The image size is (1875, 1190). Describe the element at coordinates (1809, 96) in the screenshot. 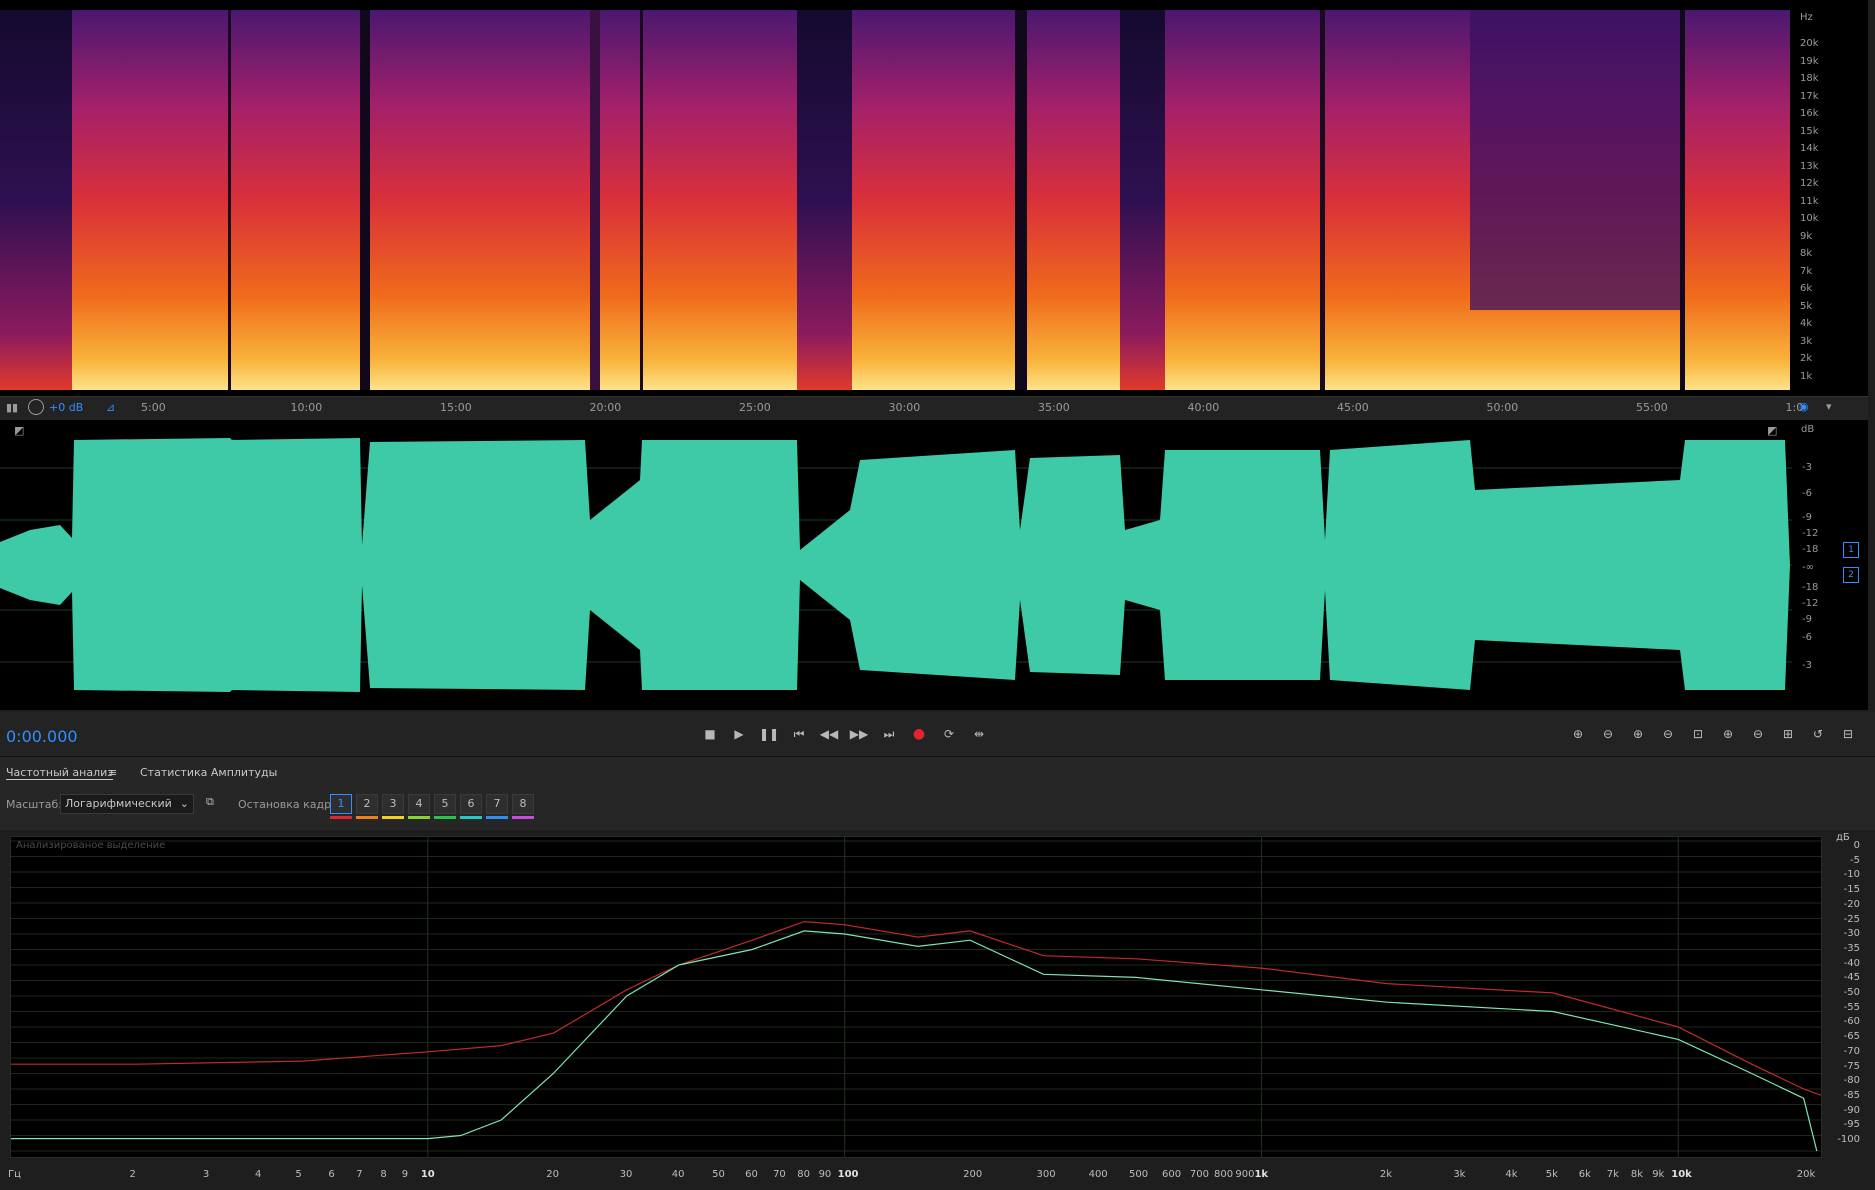

I see `hz-label: 17k` at that location.